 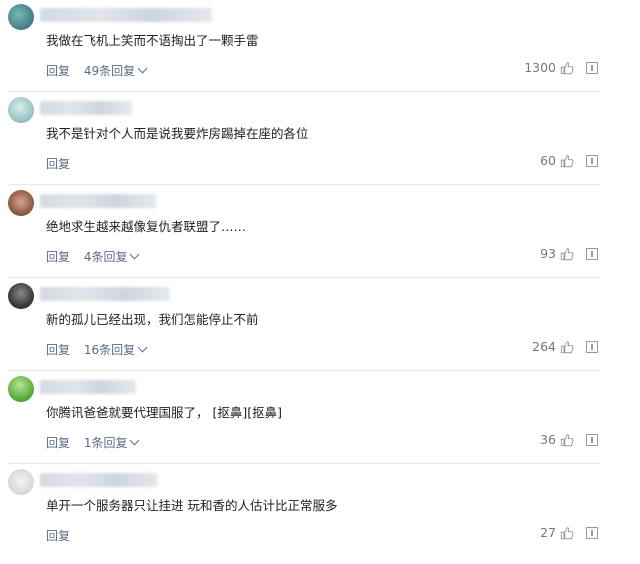 I want to click on comment-actions: 回复 49条回复, so click(x=97, y=70).